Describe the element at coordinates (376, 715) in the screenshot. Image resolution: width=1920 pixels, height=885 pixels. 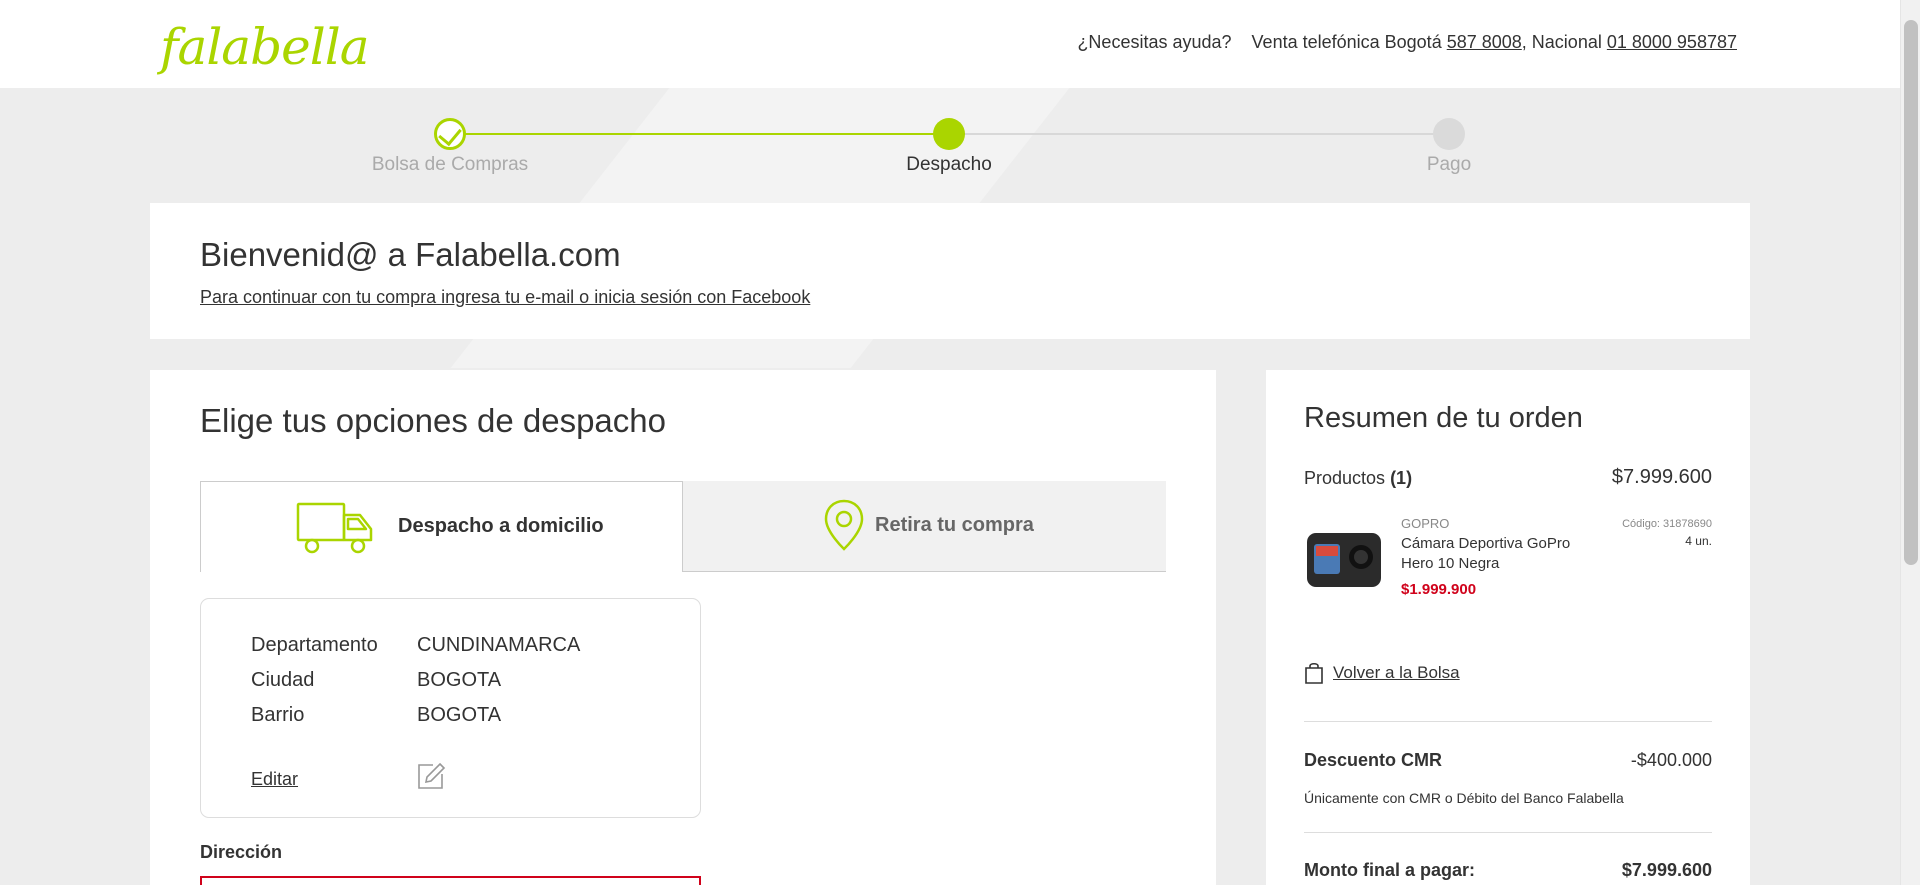
I see `location-row-neighborhood: Barrio BOGOTA` at that location.